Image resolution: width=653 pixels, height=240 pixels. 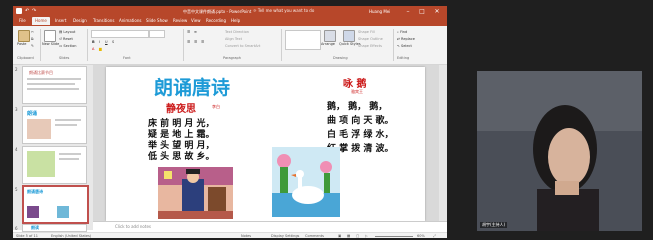 I want to click on arrange-icon, so click(x=330, y=36).